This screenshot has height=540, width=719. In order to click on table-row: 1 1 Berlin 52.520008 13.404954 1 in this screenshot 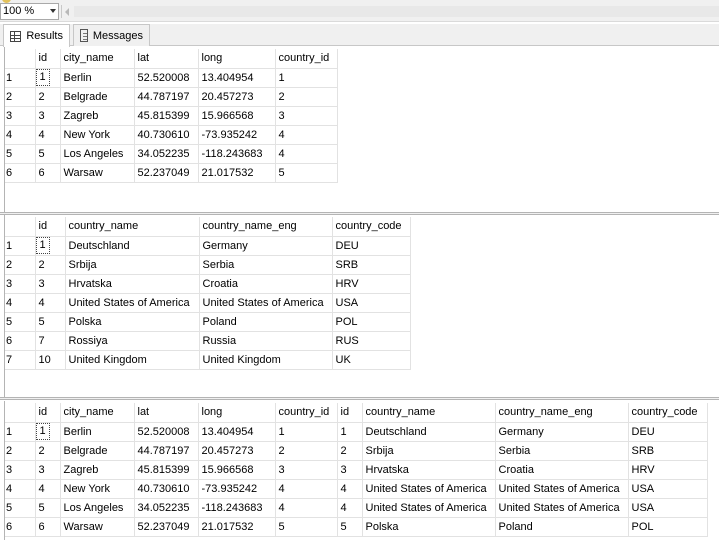, I will do `click(171, 78)`.